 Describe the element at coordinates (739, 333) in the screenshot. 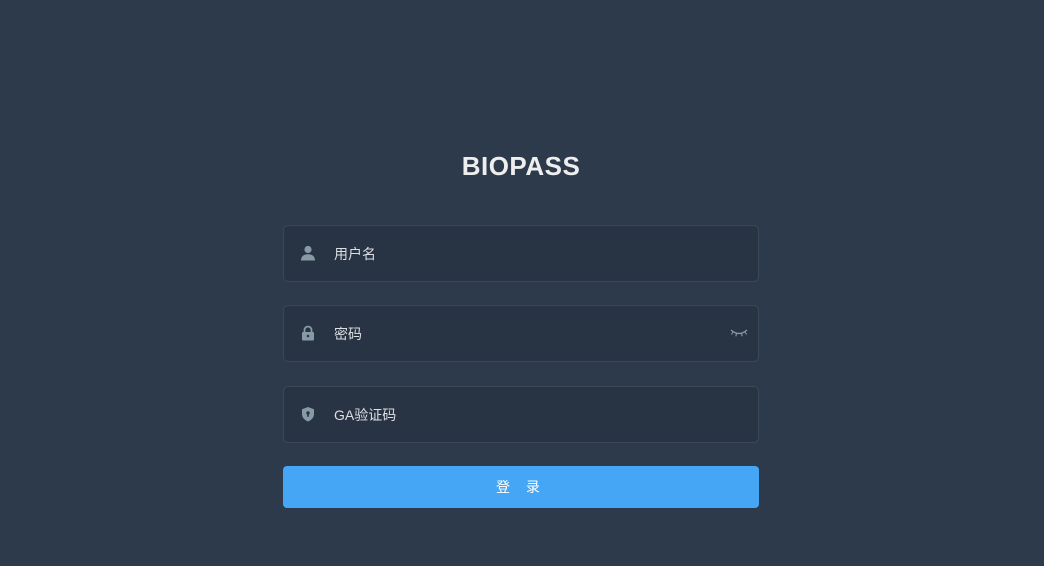

I see `eye-closed-icon` at that location.